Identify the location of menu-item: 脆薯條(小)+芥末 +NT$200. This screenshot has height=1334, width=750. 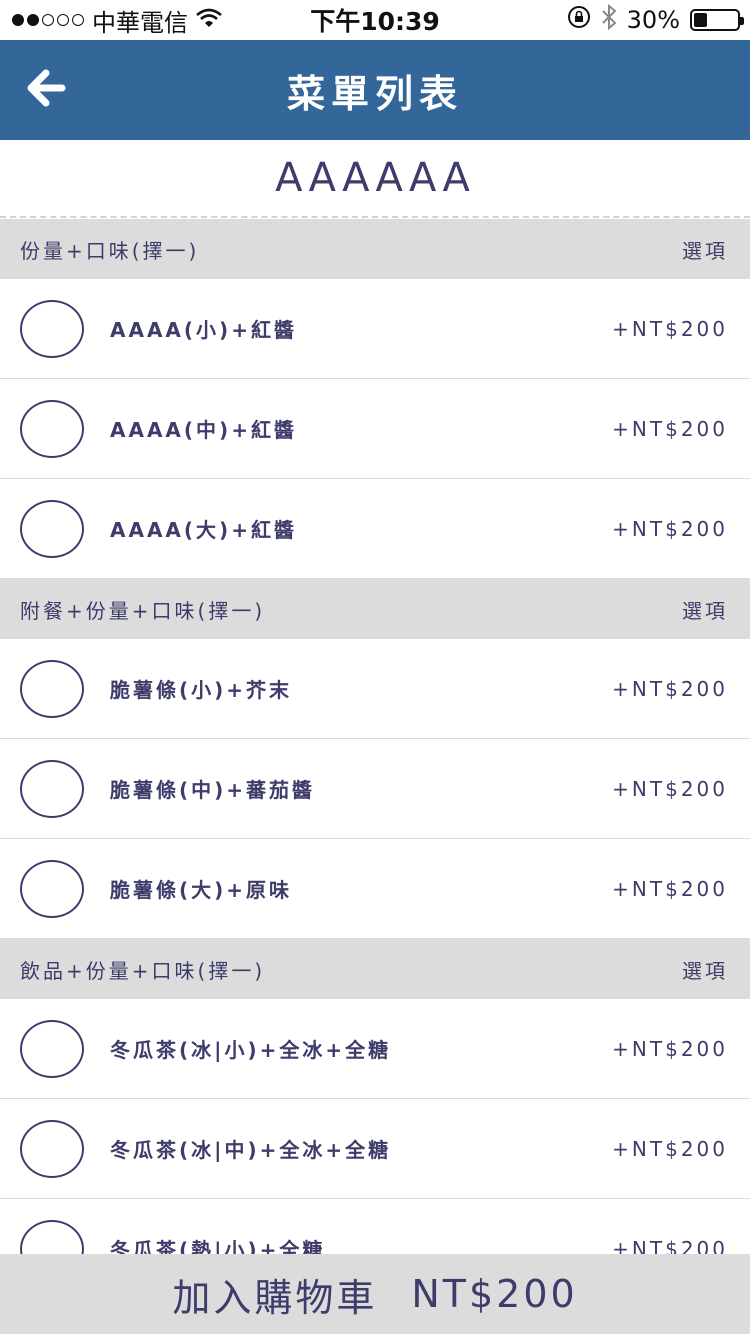
(375, 689).